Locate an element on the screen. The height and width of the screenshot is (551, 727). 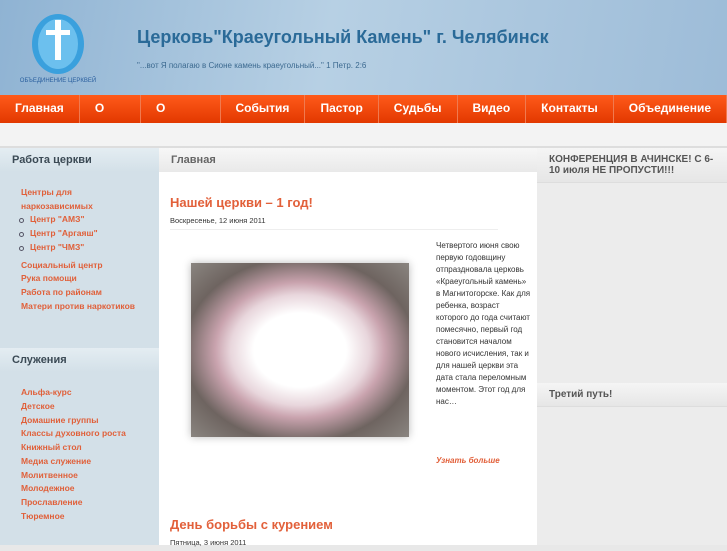
sidebar-sublink: Центр "ЧМЗ" is located at coordinates (89, 248).